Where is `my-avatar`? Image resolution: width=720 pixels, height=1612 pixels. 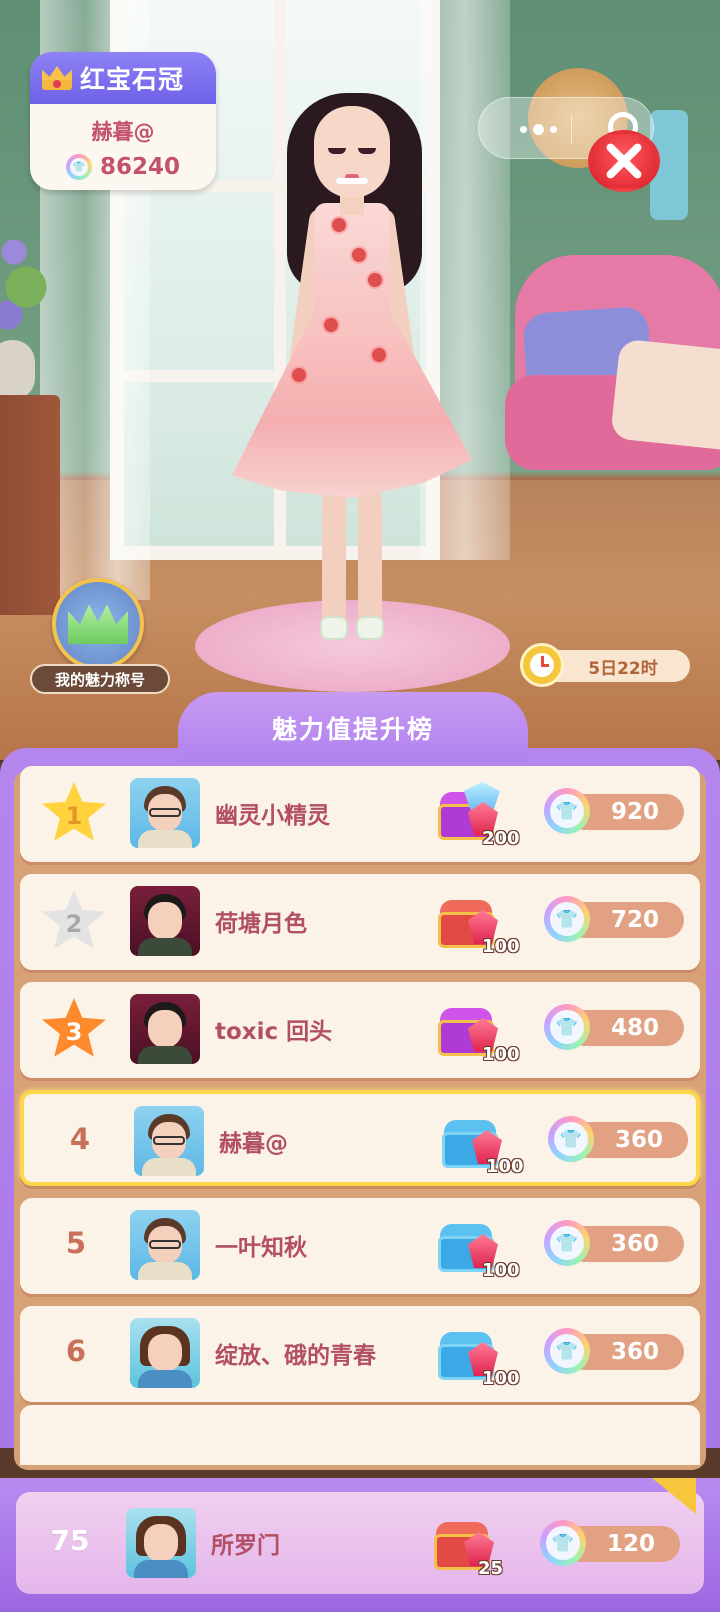
my-avatar is located at coordinates (161, 1543).